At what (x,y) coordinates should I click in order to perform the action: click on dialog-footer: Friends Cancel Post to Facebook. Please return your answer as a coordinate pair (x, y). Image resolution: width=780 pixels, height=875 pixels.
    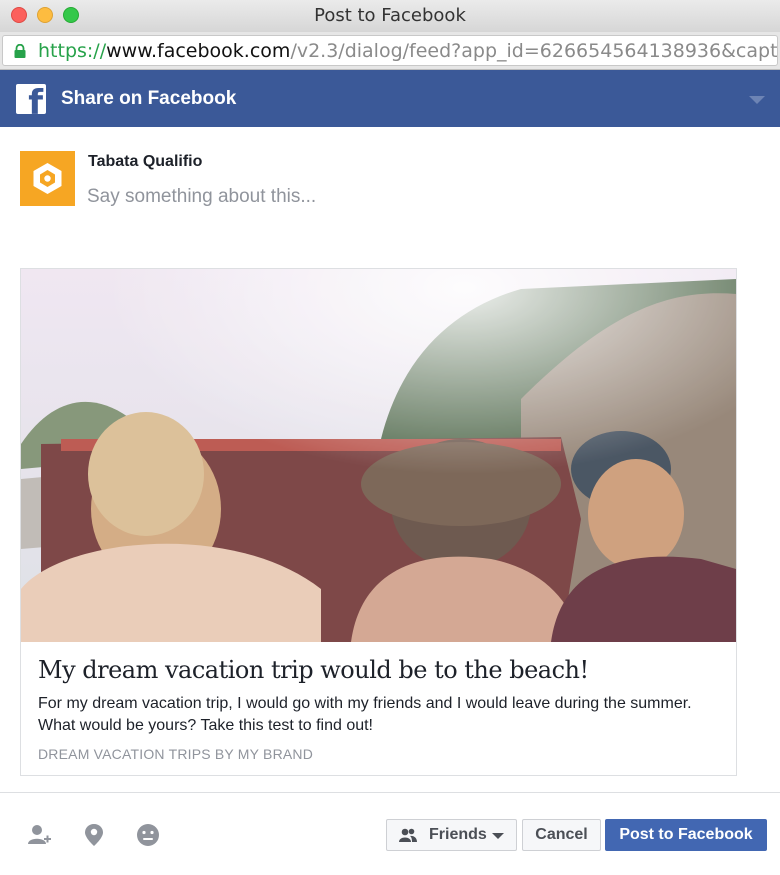
    Looking at the image, I should click on (390, 833).